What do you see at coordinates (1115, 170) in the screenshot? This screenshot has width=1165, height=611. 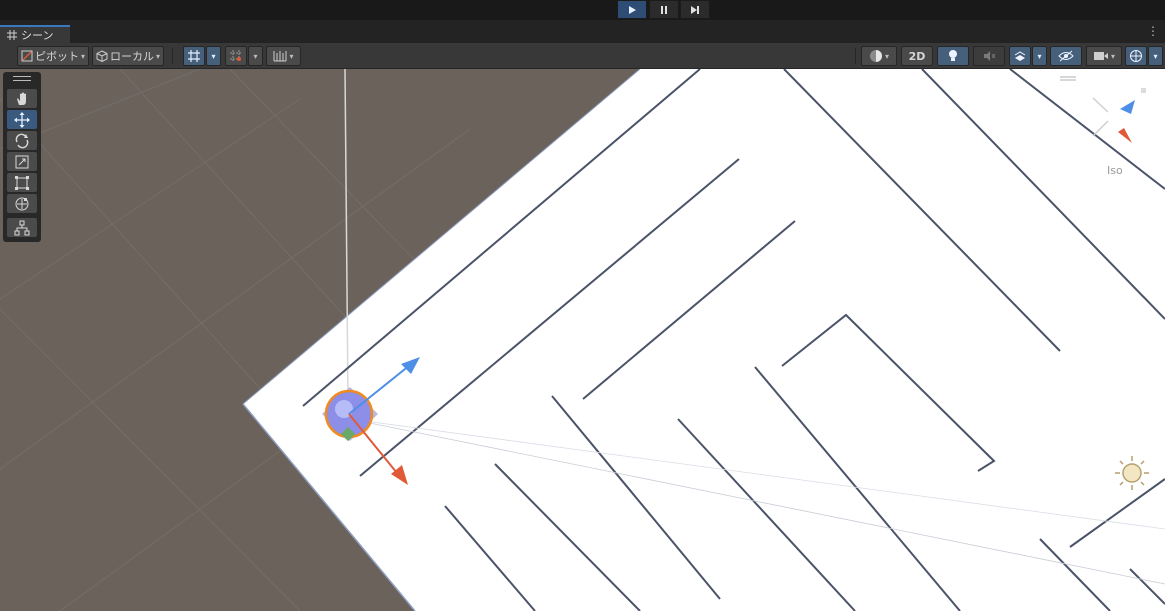 I see `projection-mode-label: Iso` at bounding box center [1115, 170].